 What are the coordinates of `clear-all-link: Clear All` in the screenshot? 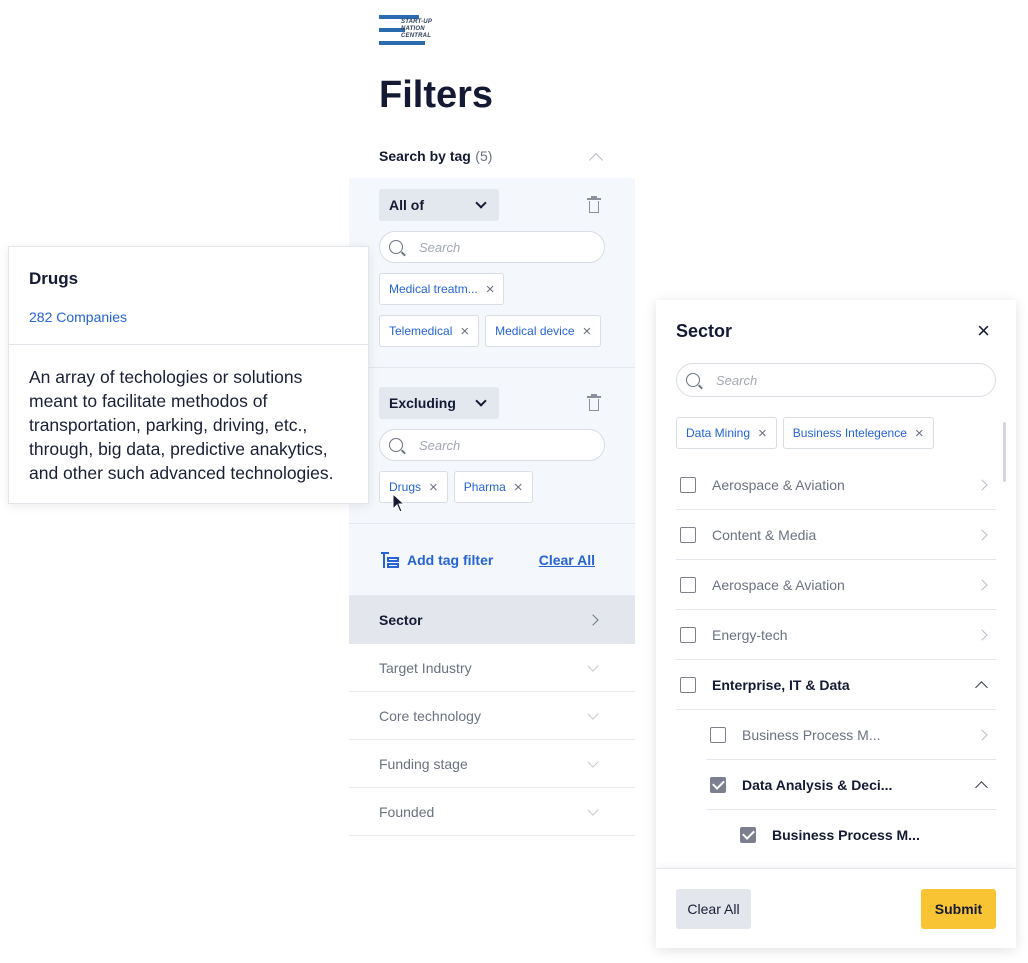 It's located at (567, 560).